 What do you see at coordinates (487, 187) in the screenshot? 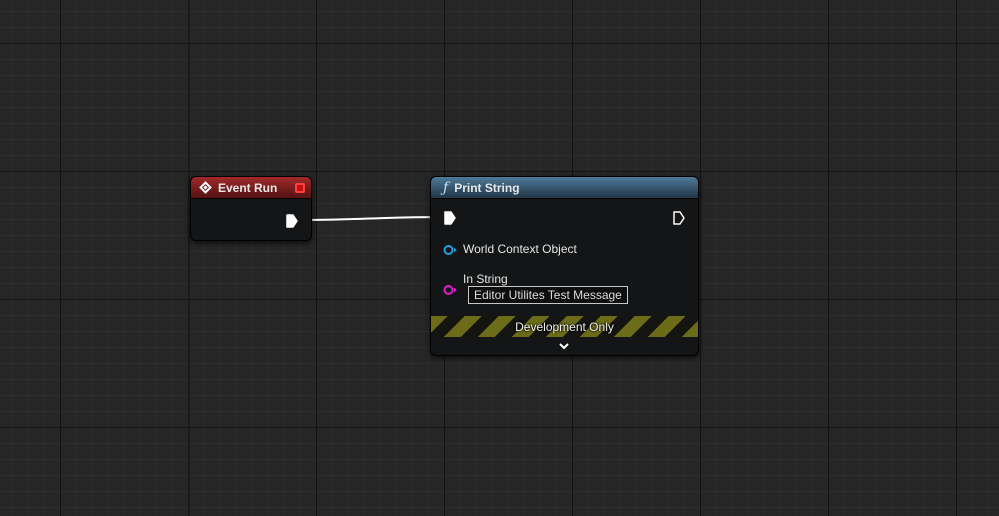
I see `print-string-title: Print String` at bounding box center [487, 187].